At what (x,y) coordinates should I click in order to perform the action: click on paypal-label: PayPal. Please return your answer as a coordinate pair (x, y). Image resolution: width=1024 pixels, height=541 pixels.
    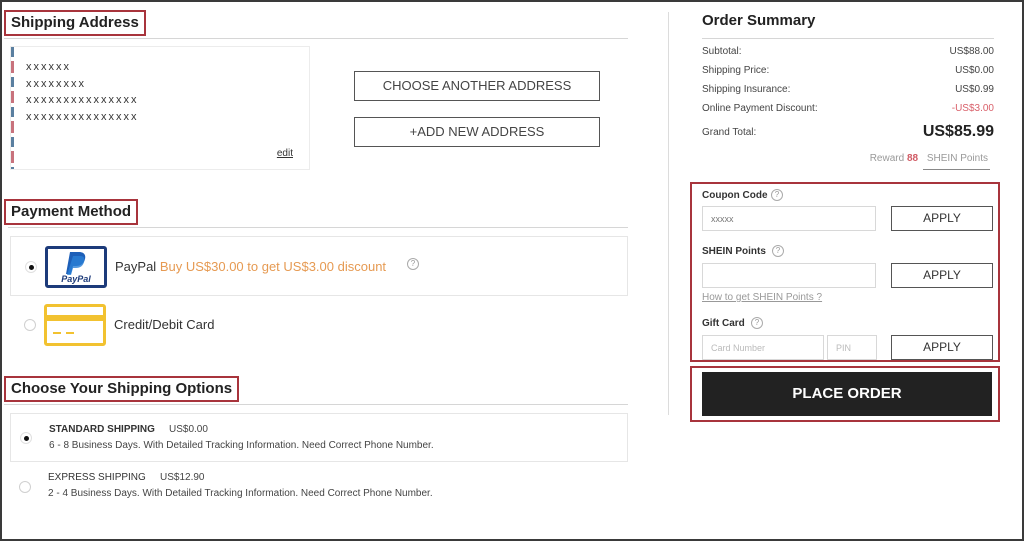
    Looking at the image, I should click on (136, 266).